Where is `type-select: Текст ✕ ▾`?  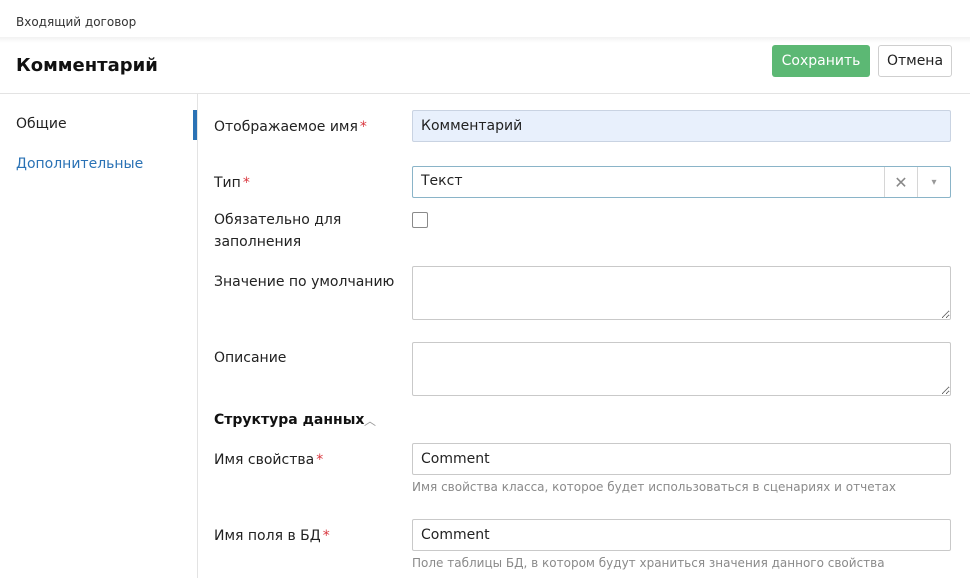 type-select: Текст ✕ ▾ is located at coordinates (681, 182).